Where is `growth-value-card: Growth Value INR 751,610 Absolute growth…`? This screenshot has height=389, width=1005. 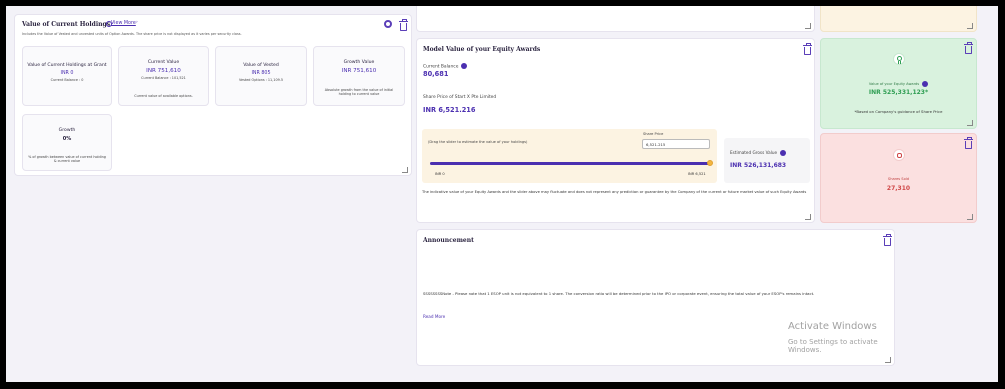
growth-value-card: Growth Value INR 751,610 Absolute growth… is located at coordinates (359, 76).